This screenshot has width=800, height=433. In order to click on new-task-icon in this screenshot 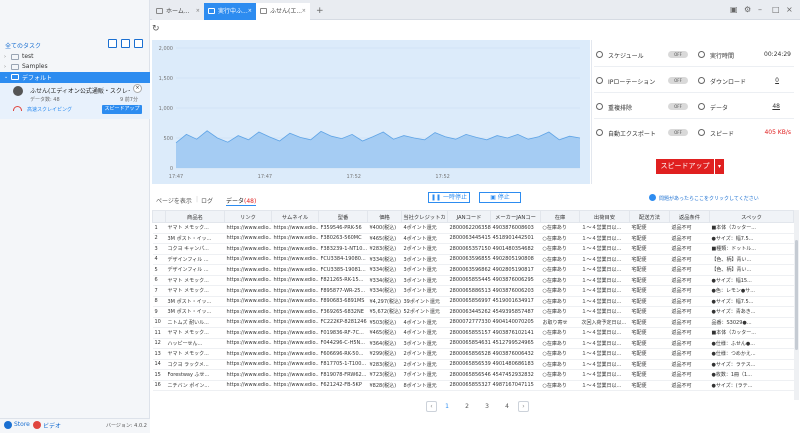, I will do `click(112, 43)`.